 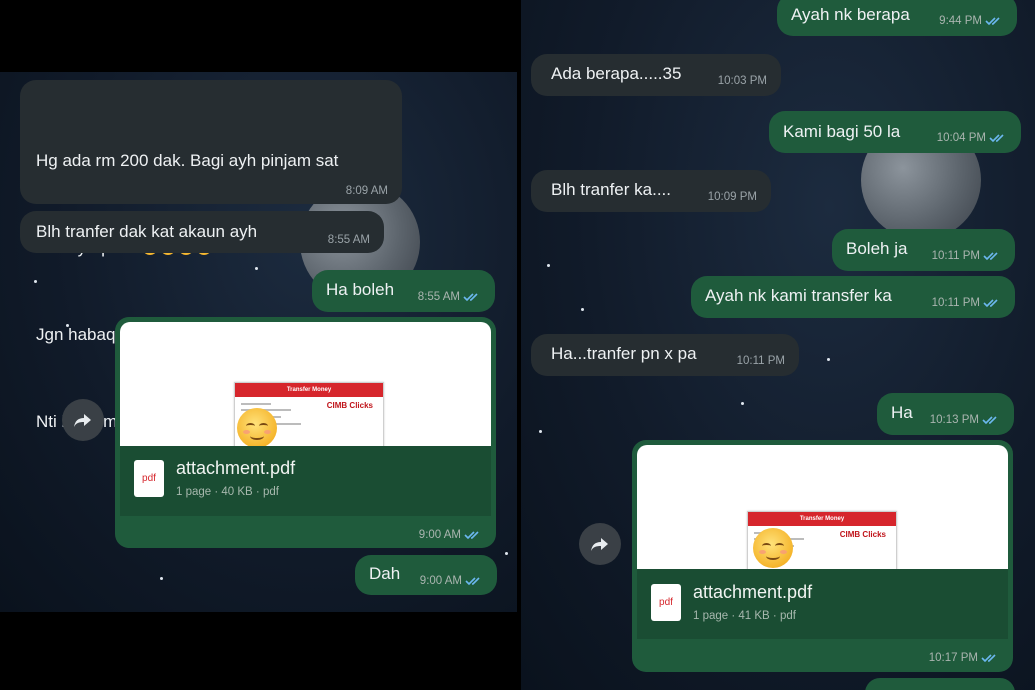 I want to click on message-bubble-incoming: Ha...tranfer pn x pa 10:11 PM, so click(x=665, y=355).